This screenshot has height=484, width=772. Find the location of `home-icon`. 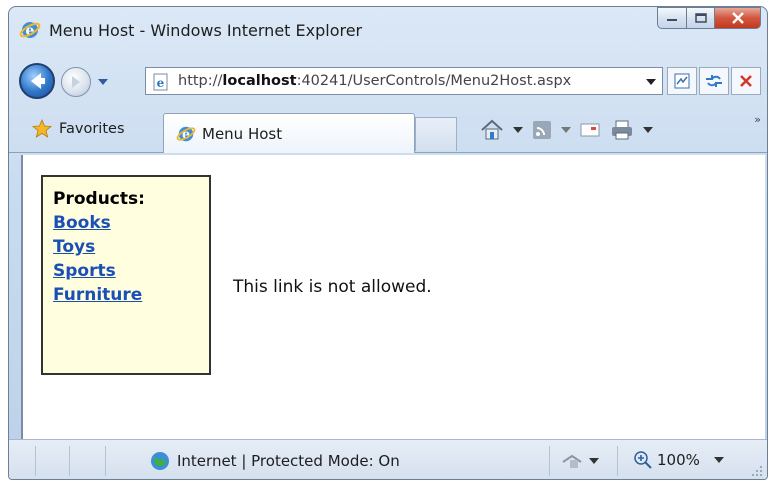

home-icon is located at coordinates (492, 130).